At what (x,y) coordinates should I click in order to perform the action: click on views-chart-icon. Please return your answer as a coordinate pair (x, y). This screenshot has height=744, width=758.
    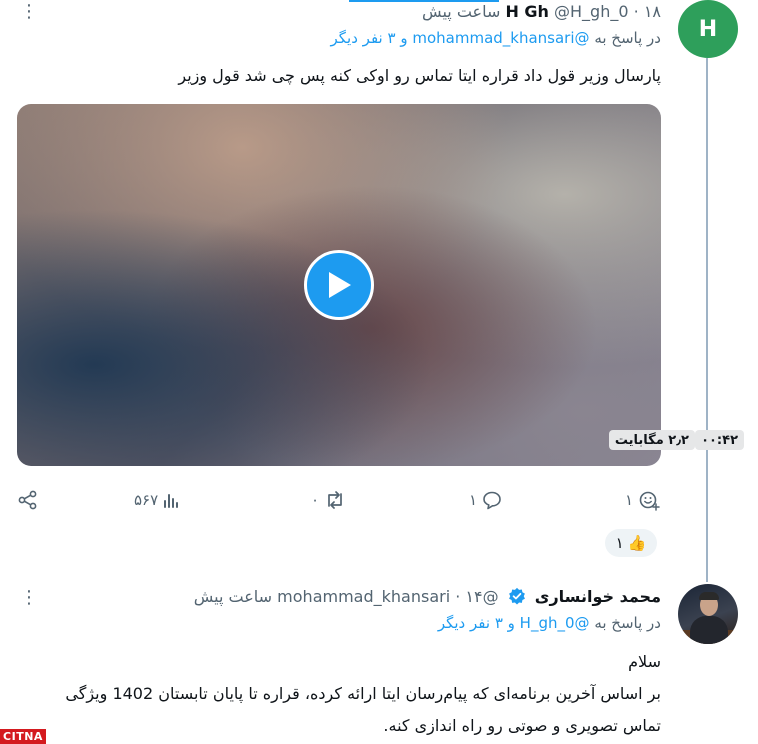
    Looking at the image, I should click on (171, 501).